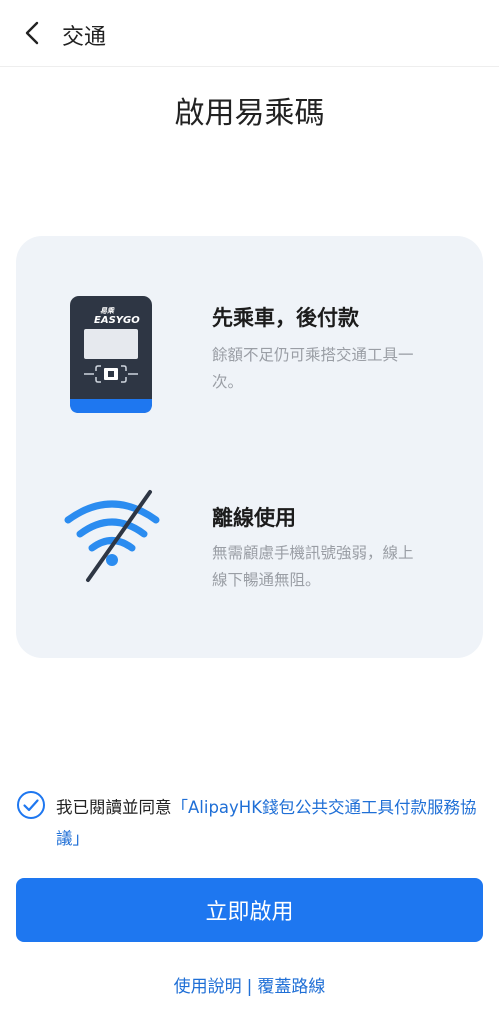 Image resolution: width=499 pixels, height=1024 pixels. I want to click on offline-wifi-icon, so click(112, 536).